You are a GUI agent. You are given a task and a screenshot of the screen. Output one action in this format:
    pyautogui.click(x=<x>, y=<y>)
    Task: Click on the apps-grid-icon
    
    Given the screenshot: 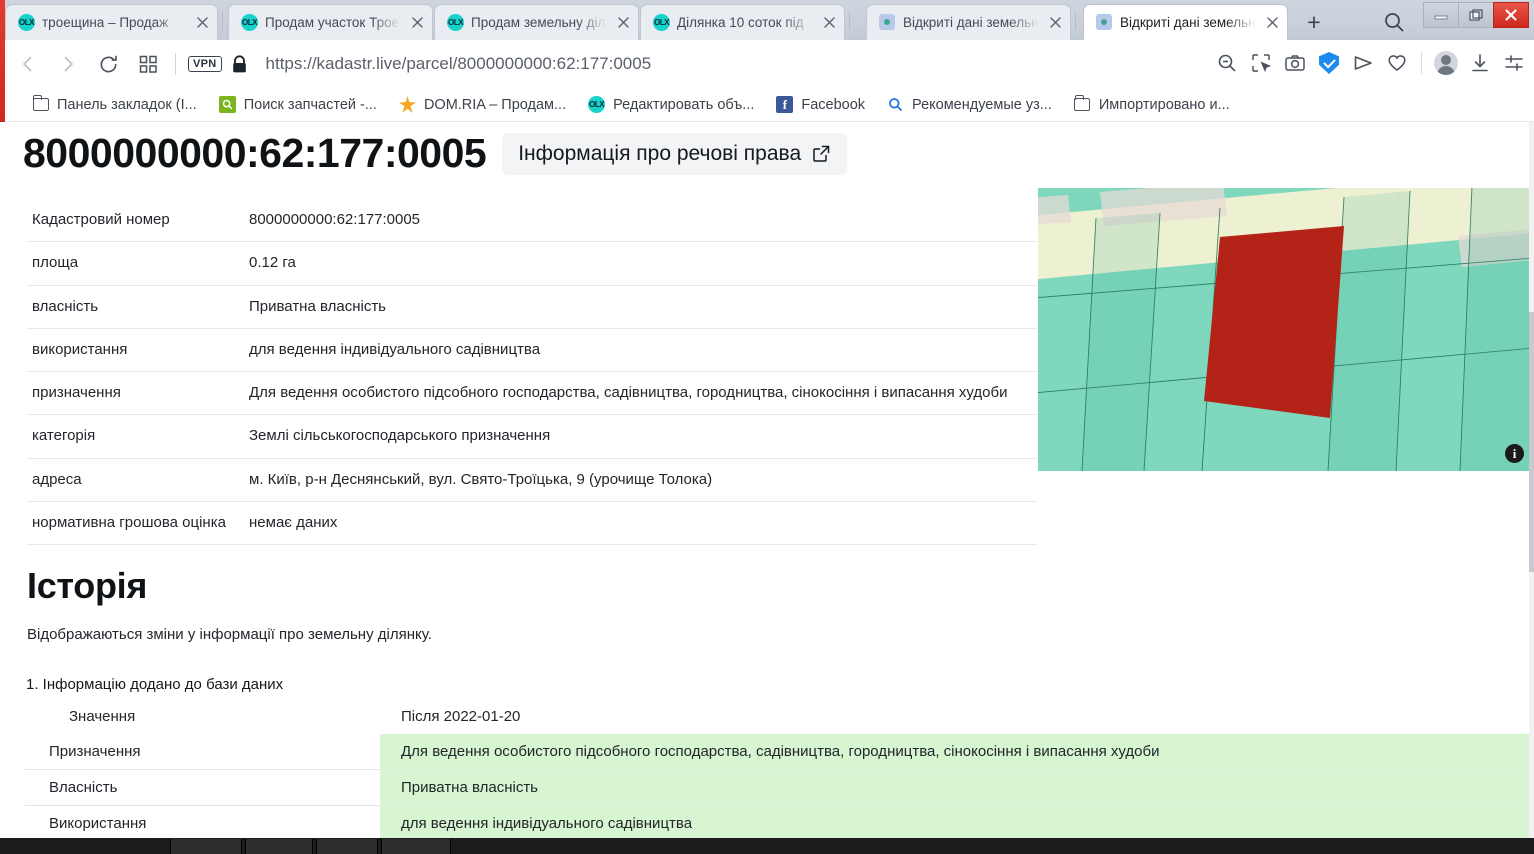 What is the action you would take?
    pyautogui.click(x=148, y=64)
    